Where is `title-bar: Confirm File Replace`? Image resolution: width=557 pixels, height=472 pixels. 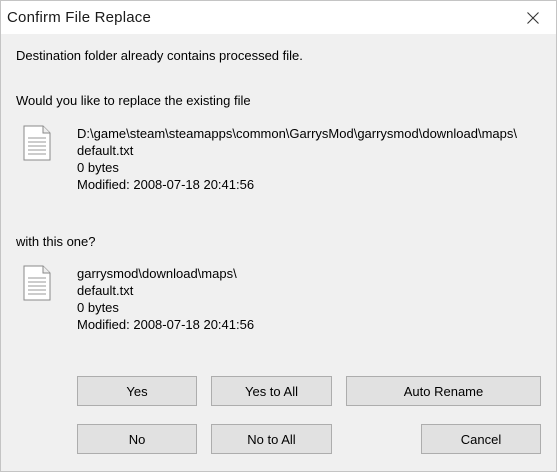
title-bar: Confirm File Replace is located at coordinates (278, 17).